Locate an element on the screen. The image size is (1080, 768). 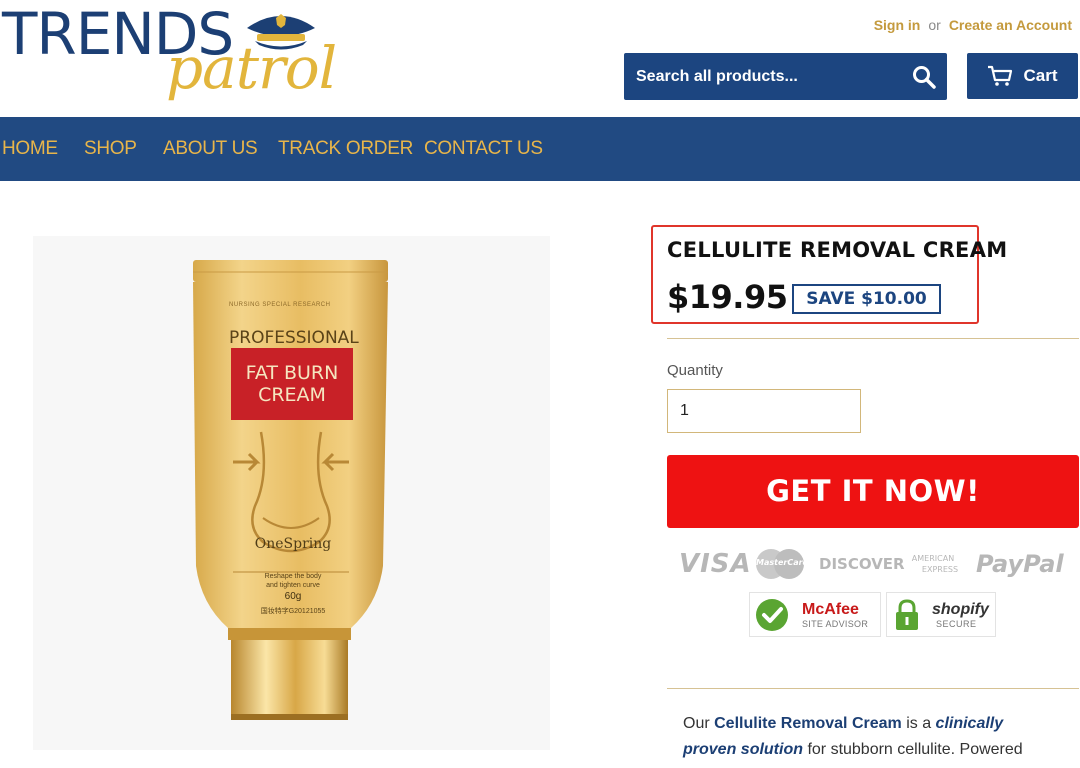
paypal-logo: PayPal is located at coordinates (1020, 564).